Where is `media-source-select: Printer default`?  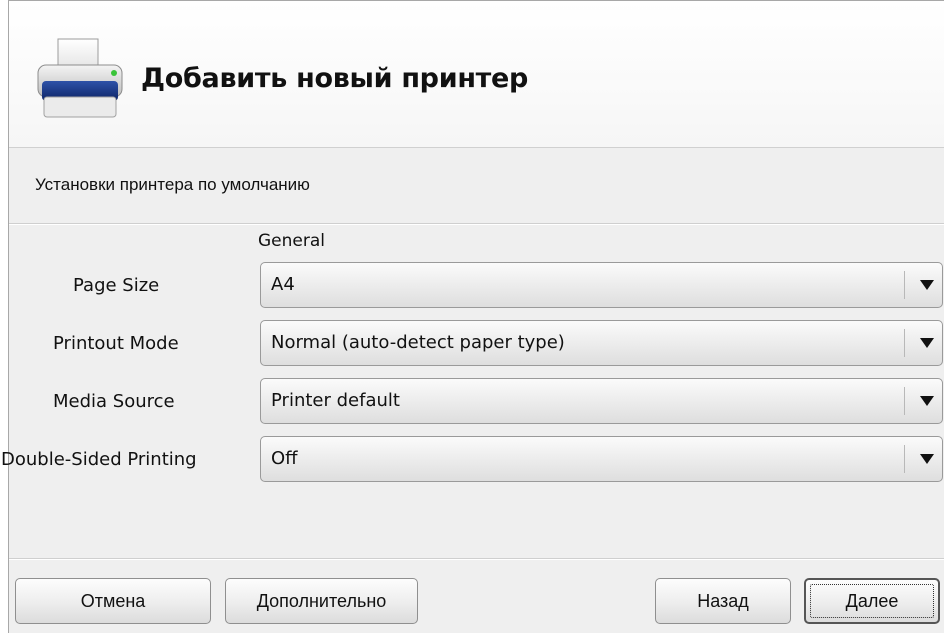
media-source-select: Printer default is located at coordinates (601, 401).